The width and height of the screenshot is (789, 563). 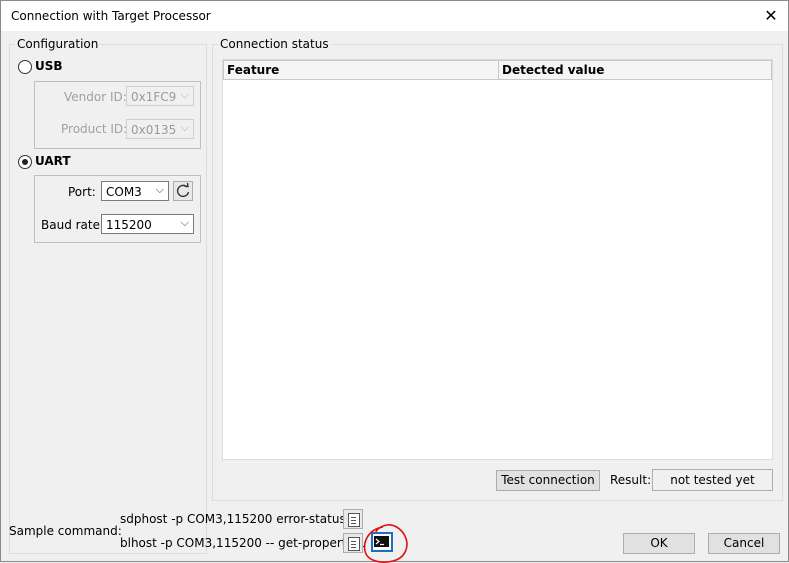 I want to click on copy-blhost-button, so click(x=353, y=543).